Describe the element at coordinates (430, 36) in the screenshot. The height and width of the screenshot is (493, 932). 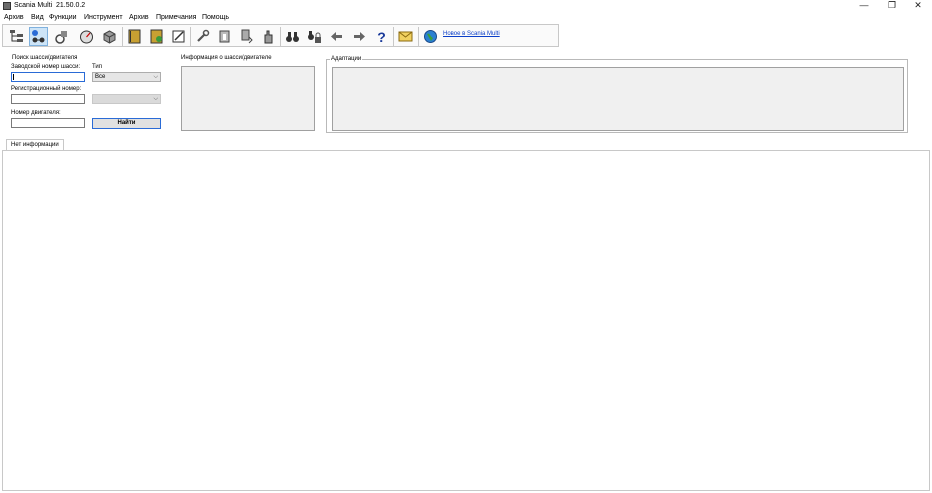
I see `globe-icon` at that location.